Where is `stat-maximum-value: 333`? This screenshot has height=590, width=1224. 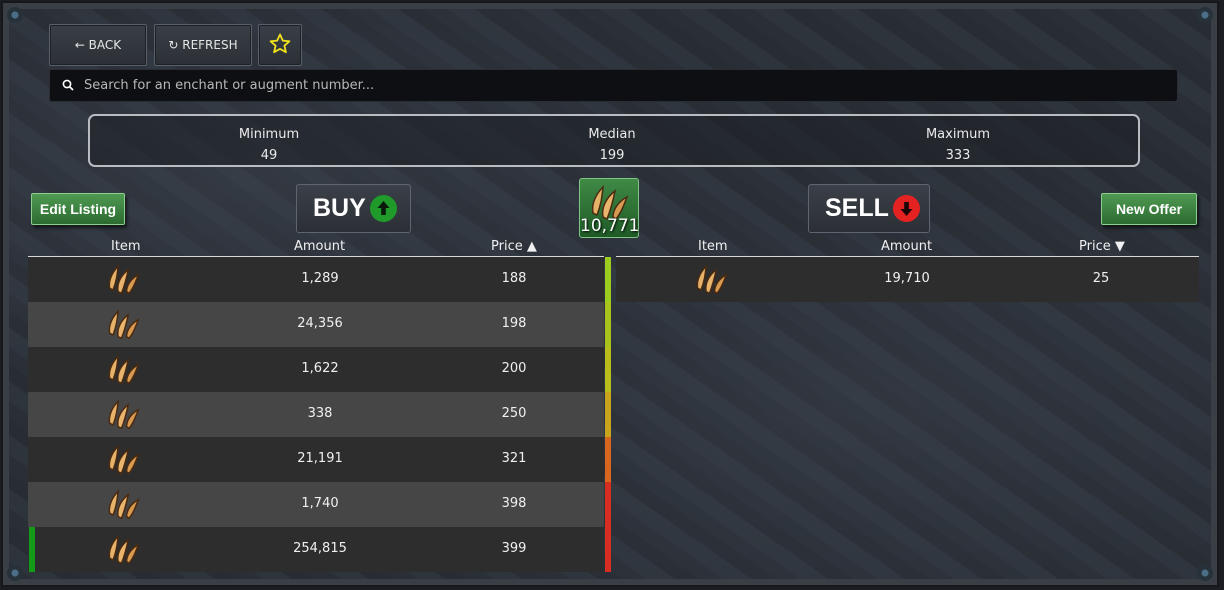
stat-maximum-value: 333 is located at coordinates (958, 155).